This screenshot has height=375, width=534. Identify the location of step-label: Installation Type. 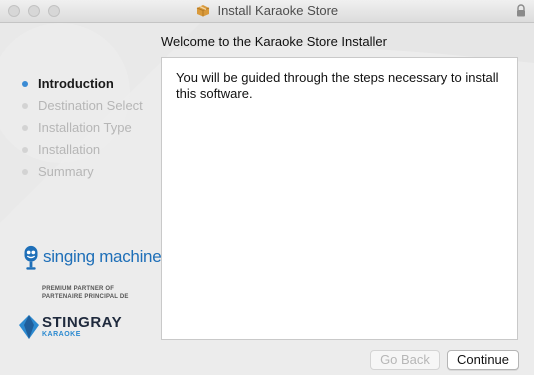
(85, 127).